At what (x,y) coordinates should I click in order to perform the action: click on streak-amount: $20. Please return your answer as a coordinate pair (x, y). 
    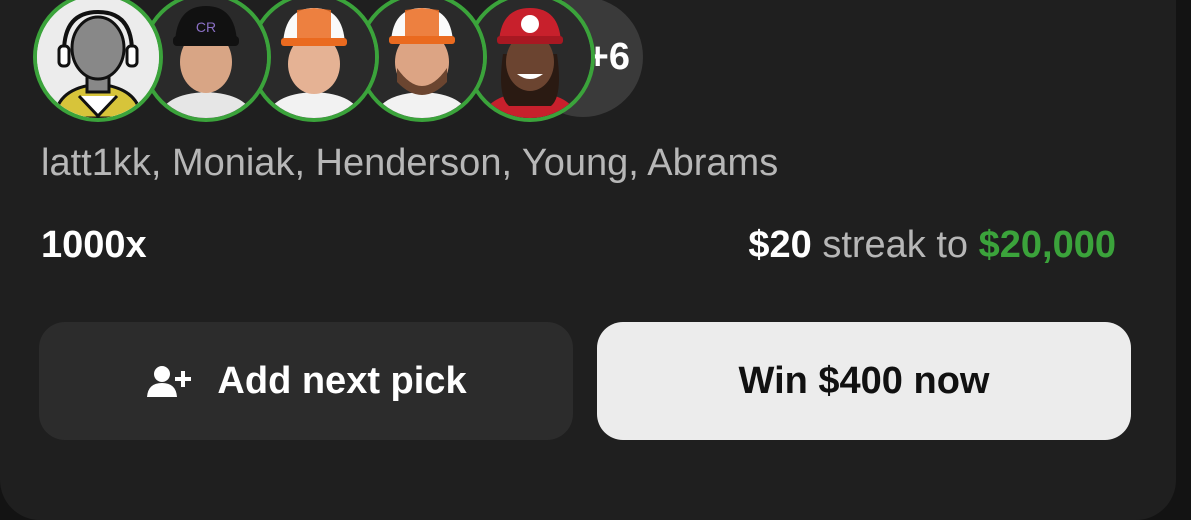
    Looking at the image, I should click on (780, 245).